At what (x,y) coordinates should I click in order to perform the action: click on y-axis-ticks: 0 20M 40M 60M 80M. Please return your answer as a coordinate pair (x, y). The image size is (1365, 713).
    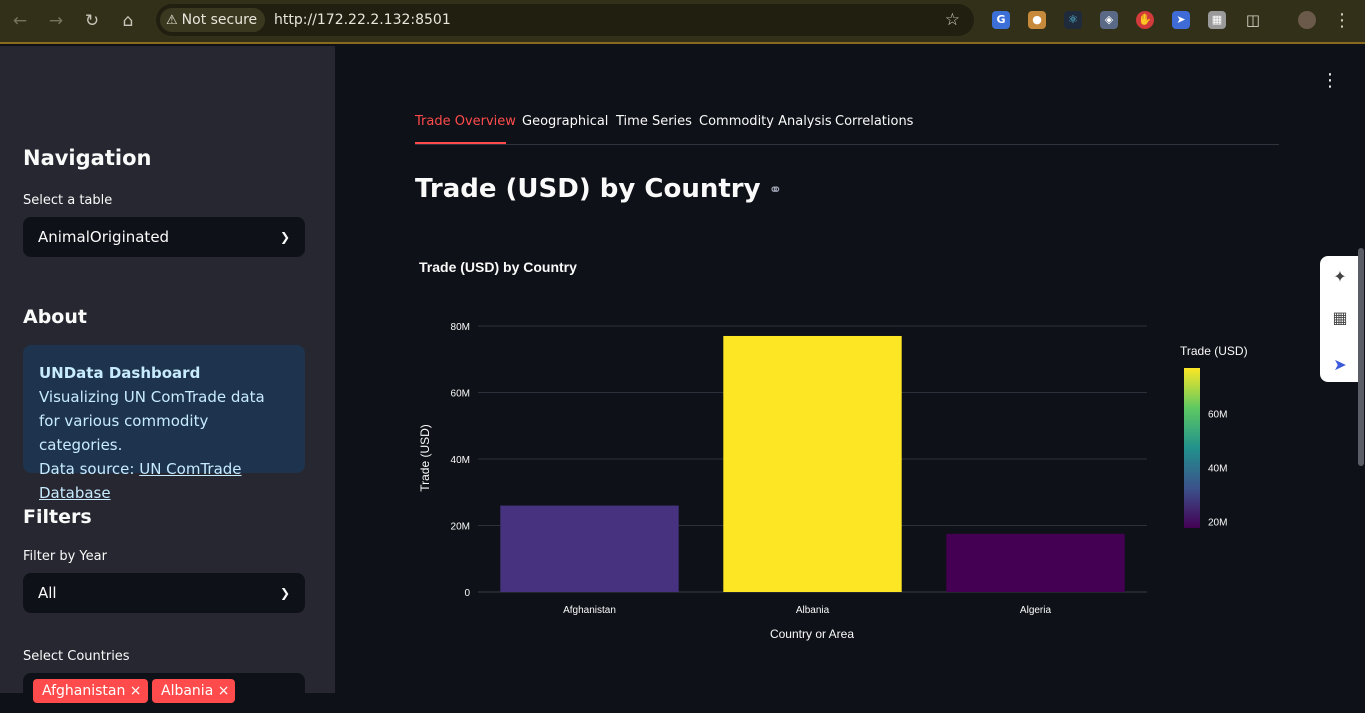
    Looking at the image, I should click on (461, 460).